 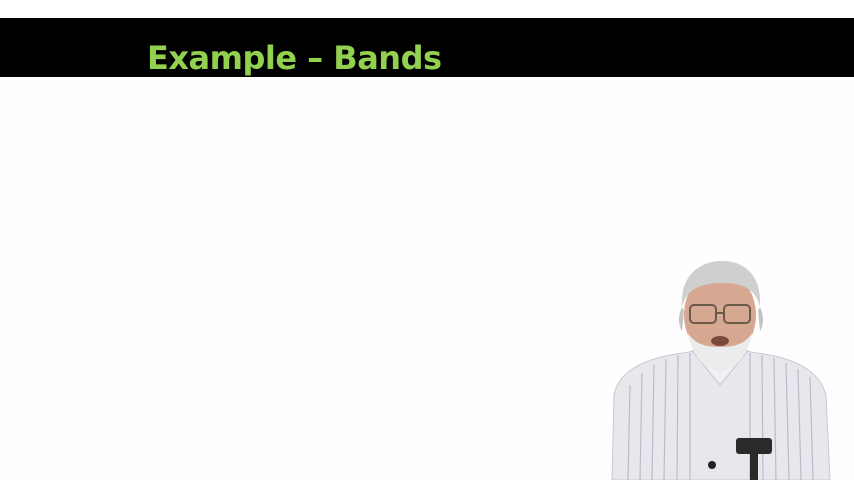 I want to click on presenter-figure, so click(x=721, y=371).